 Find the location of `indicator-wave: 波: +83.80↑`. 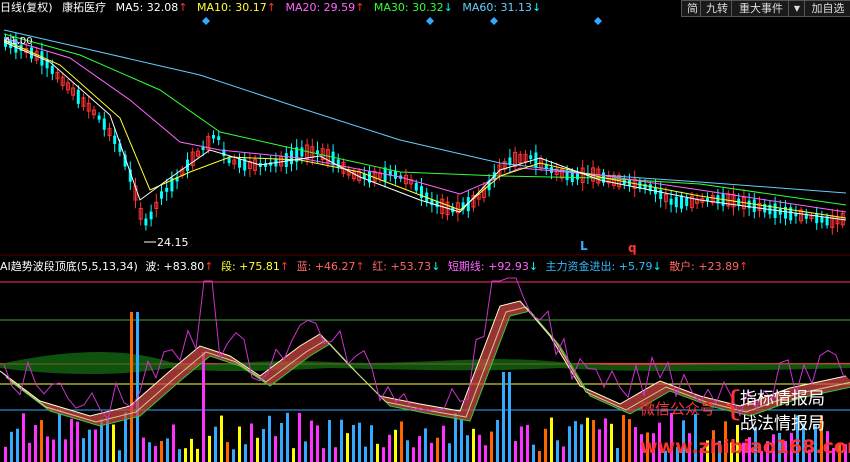

indicator-wave: 波: +83.80↑ is located at coordinates (179, 266).